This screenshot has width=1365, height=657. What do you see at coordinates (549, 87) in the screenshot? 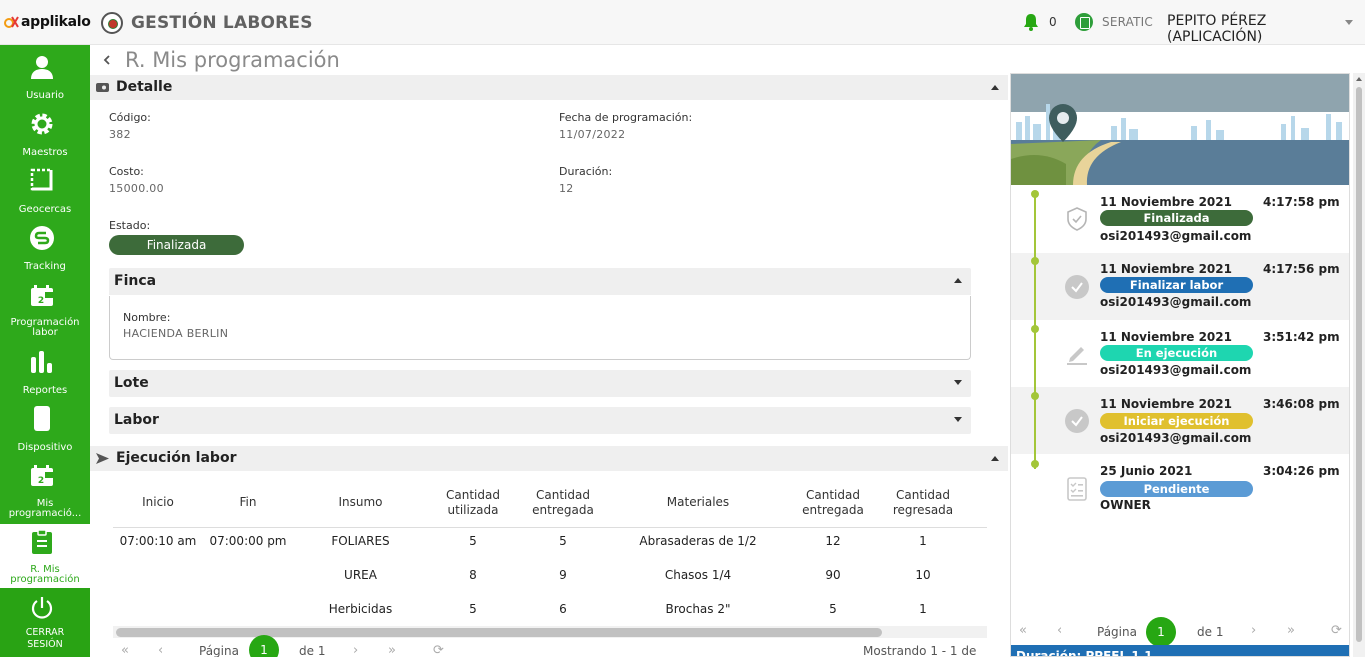
I see `detalle-section-header: Detalle` at bounding box center [549, 87].